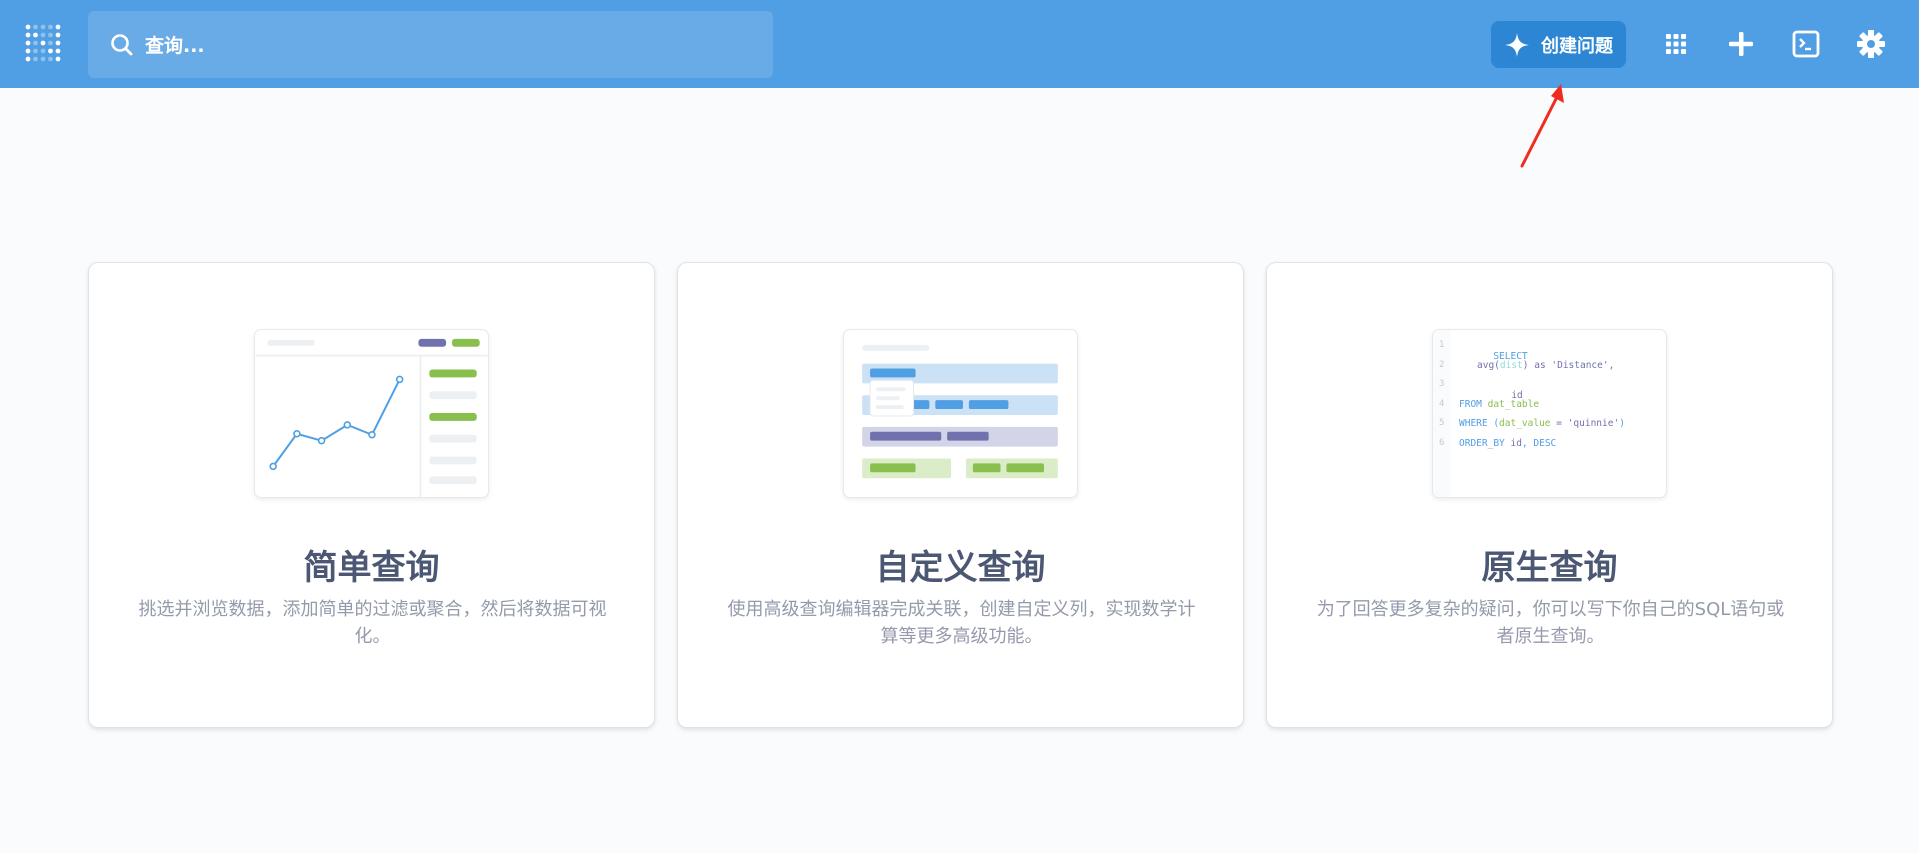 This screenshot has width=1919, height=853. Describe the element at coordinates (371, 568) in the screenshot. I see `card-title: 简单查询` at that location.